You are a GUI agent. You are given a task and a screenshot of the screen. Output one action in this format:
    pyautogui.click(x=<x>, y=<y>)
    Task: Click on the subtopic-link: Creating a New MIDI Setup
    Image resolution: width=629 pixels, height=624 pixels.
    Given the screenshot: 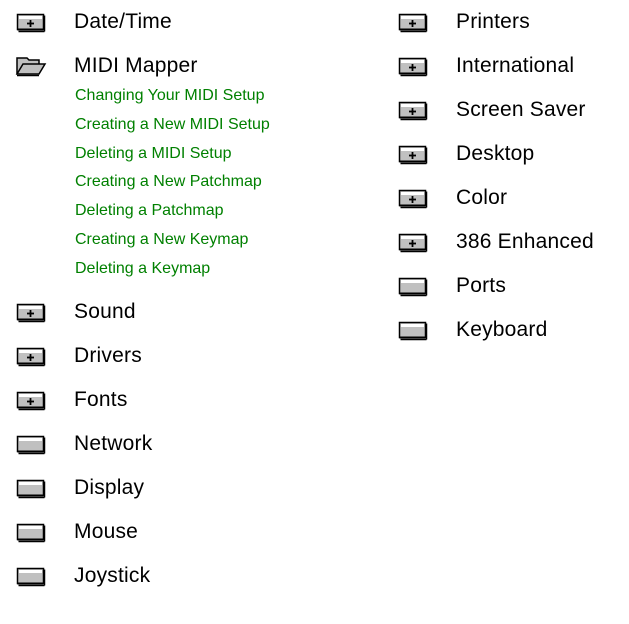 What is the action you would take?
    pyautogui.click(x=227, y=125)
    